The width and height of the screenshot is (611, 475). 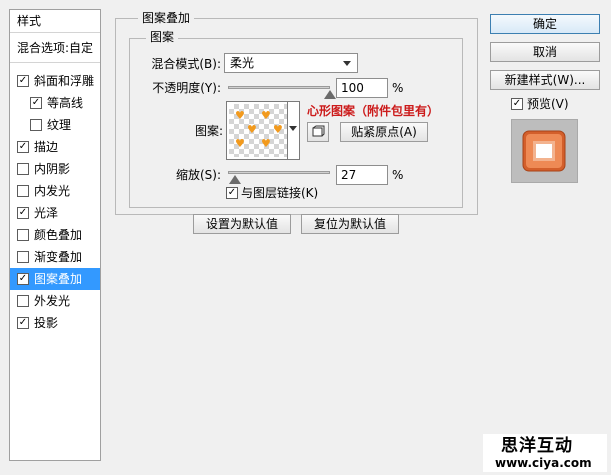 What do you see at coordinates (349, 175) in the screenshot?
I see `scale-value: 27` at bounding box center [349, 175].